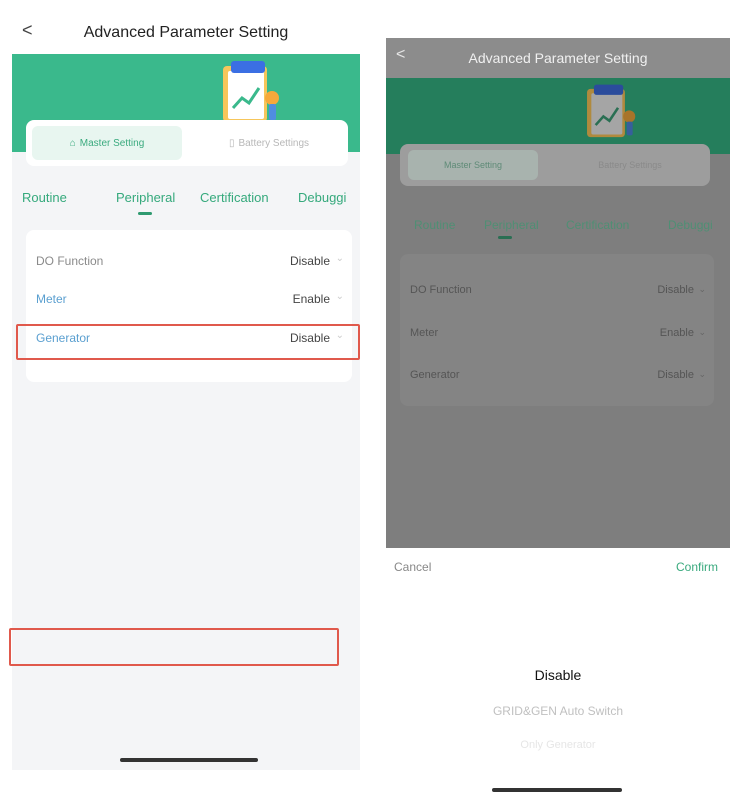 The height and width of the screenshot is (801, 730). Describe the element at coordinates (697, 567) in the screenshot. I see `confirm-button: Confirm` at that location.